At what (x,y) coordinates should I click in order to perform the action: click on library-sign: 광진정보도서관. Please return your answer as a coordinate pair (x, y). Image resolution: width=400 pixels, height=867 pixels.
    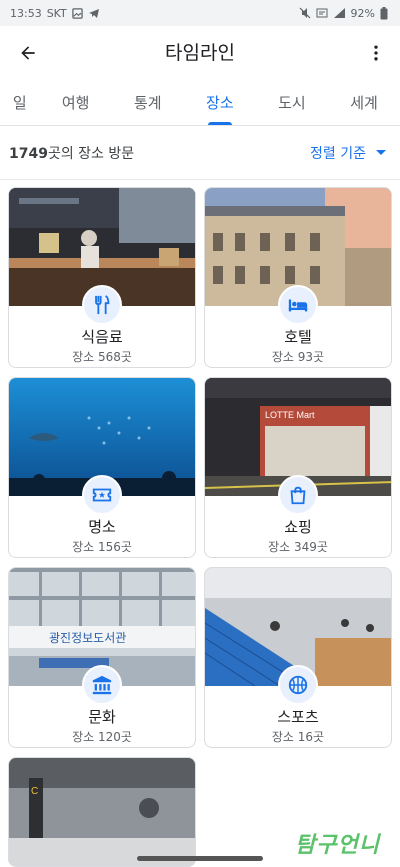
    Looking at the image, I should click on (87, 638).